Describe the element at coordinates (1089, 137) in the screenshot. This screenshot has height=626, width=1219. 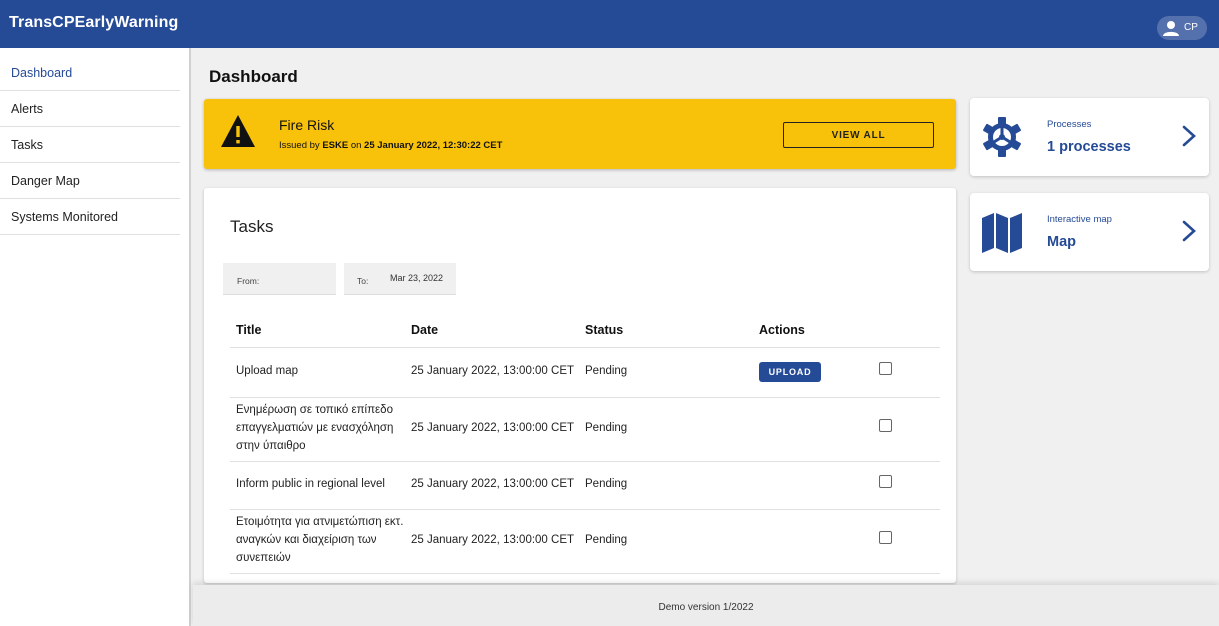
I see `processes-card: Processes 1 processes` at that location.